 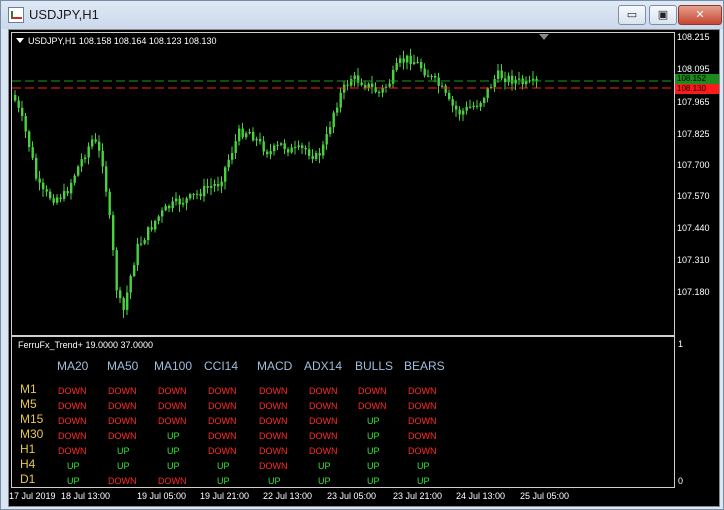 I want to click on time-tick-label: 19 Jul 05:00, so click(x=162, y=496).